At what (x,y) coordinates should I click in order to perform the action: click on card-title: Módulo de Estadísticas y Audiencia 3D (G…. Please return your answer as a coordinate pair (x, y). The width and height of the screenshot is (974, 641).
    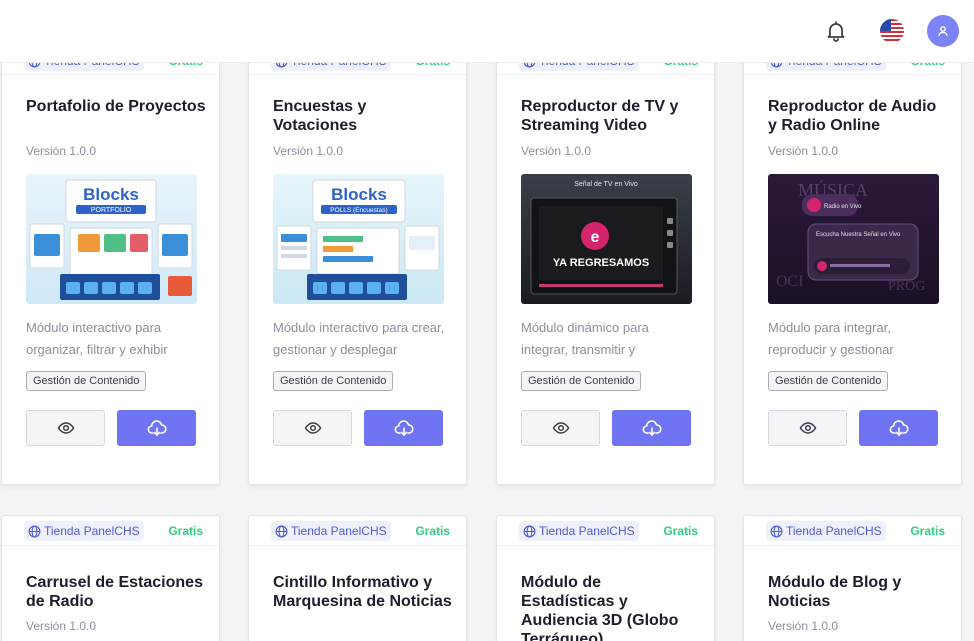
    Looking at the image, I should click on (600, 607).